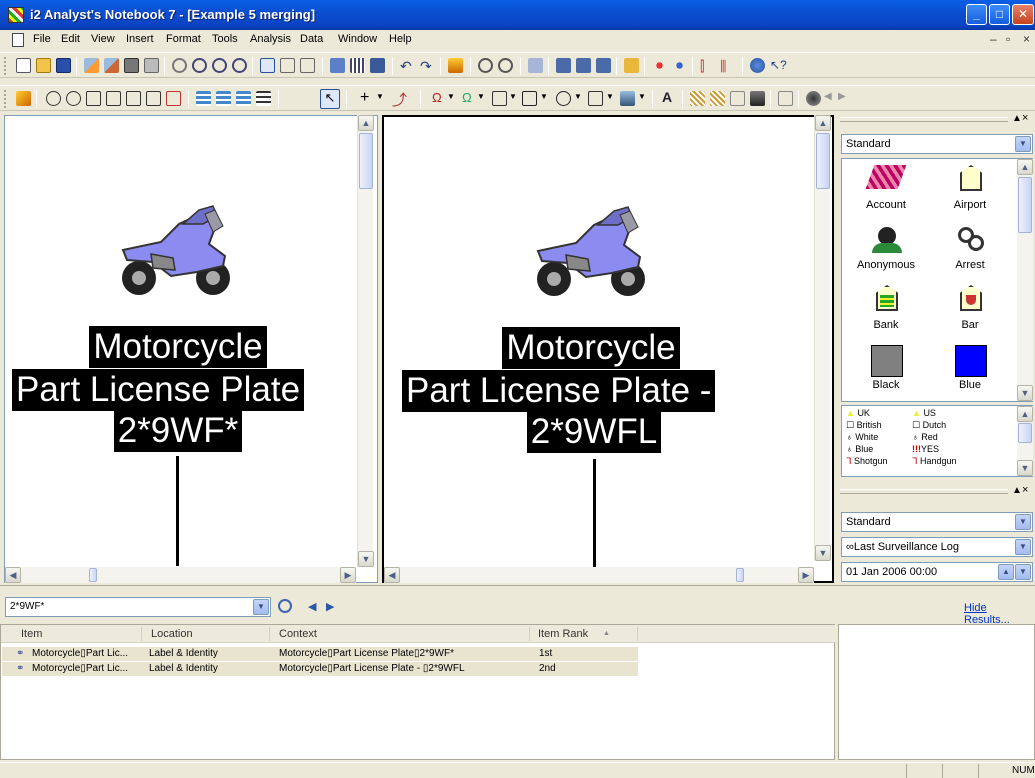 This screenshot has height=778, width=1035. Describe the element at coordinates (485, 65) in the screenshot. I see `find-icon` at that location.